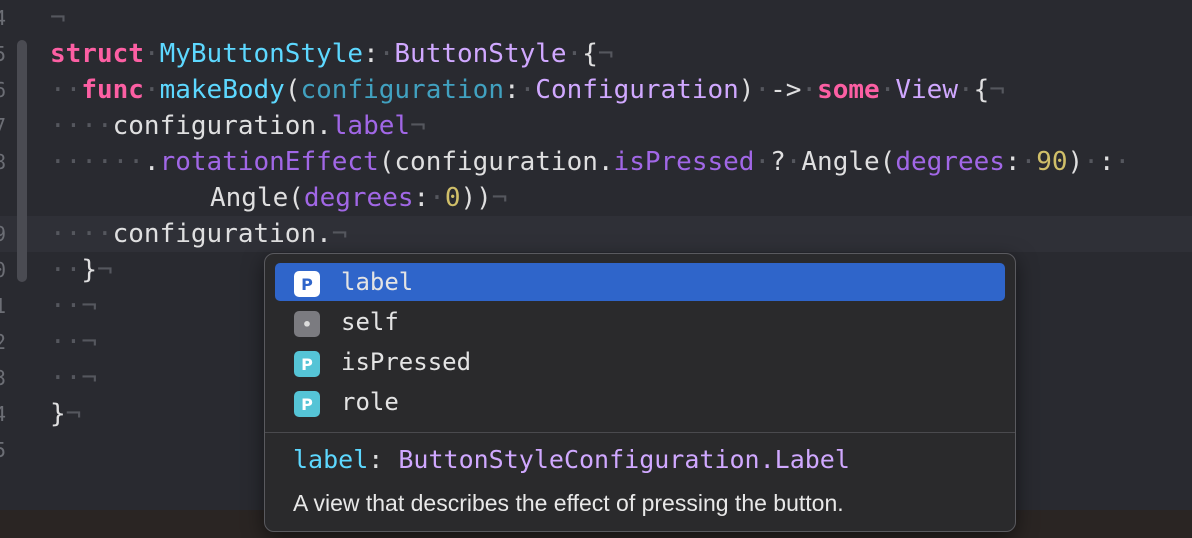 Image resolution: width=1192 pixels, height=538 pixels. What do you see at coordinates (402, 90) in the screenshot?
I see `parameter-name: configuration` at bounding box center [402, 90].